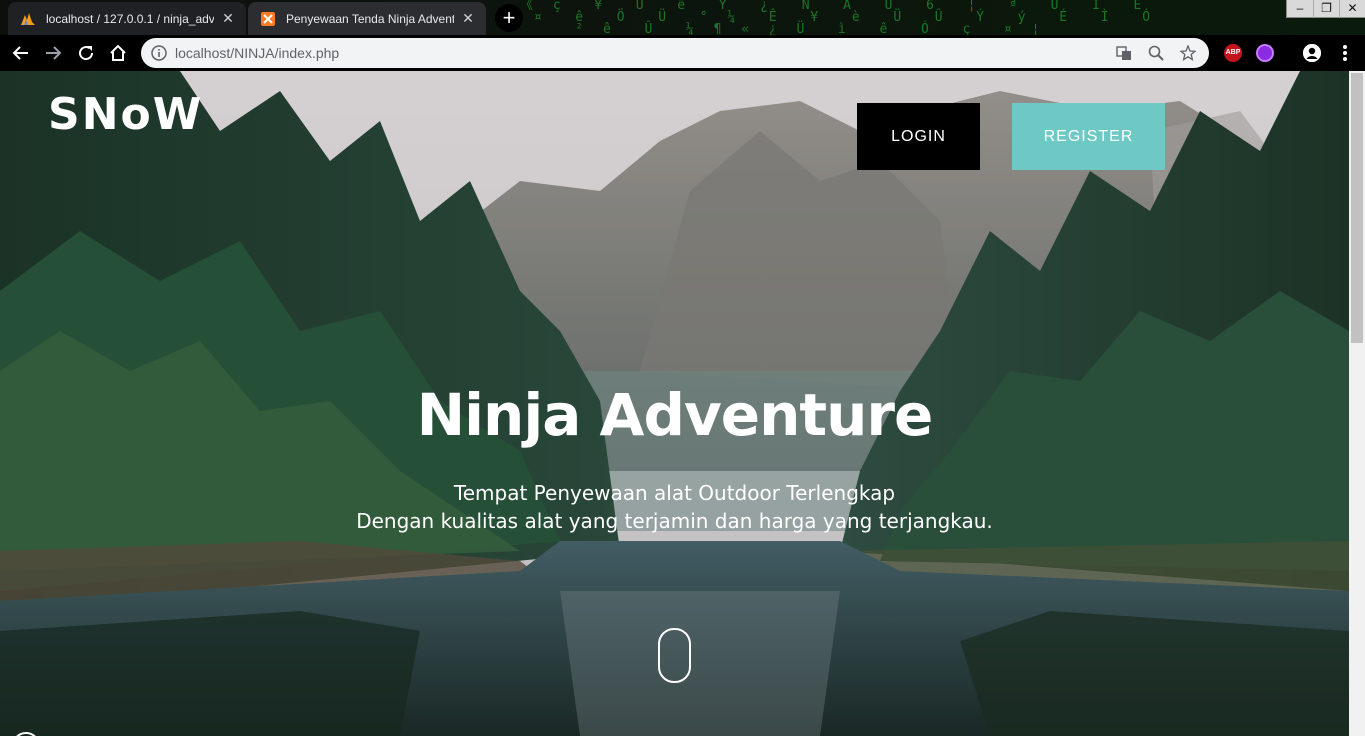 This screenshot has height=736, width=1365. Describe the element at coordinates (28, 19) in the screenshot. I see `phpmyadmin-icon` at that location.